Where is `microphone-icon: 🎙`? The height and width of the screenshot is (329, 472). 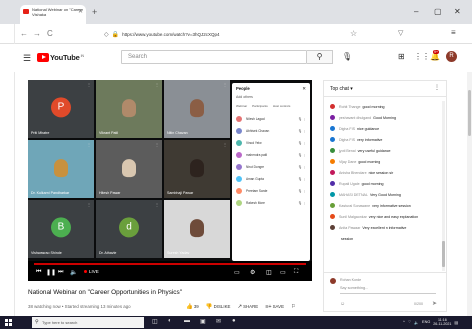
microphone-icon: 🎙 is located at coordinates (347, 56).